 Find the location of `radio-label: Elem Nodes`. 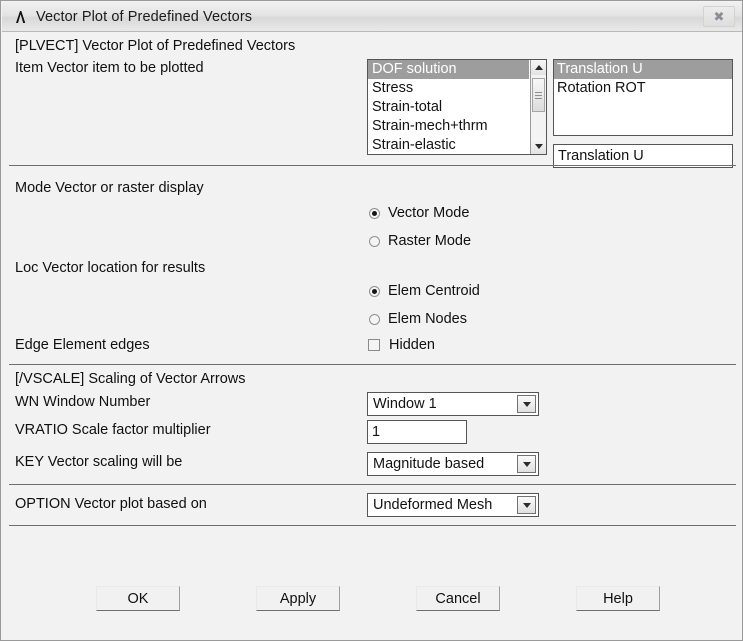

radio-label: Elem Nodes is located at coordinates (427, 319).